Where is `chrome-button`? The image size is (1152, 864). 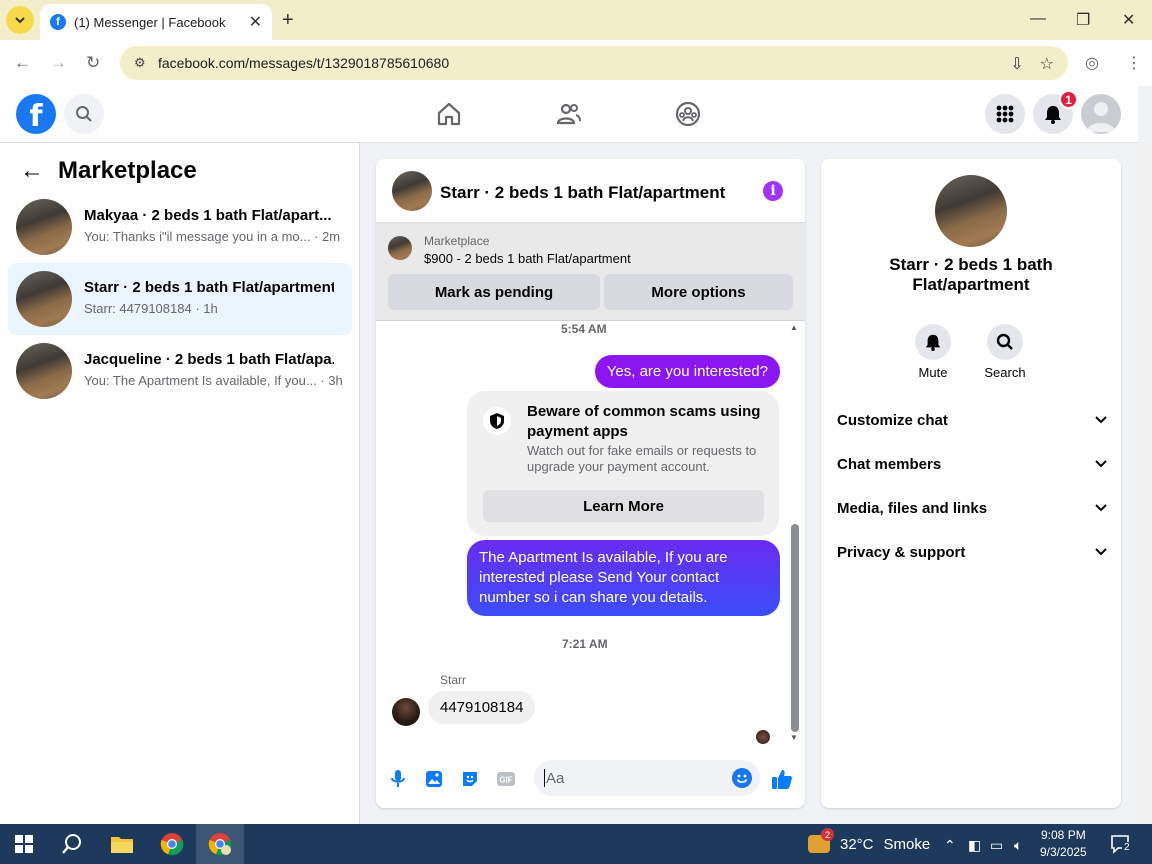
chrome-button is located at coordinates (172, 844).